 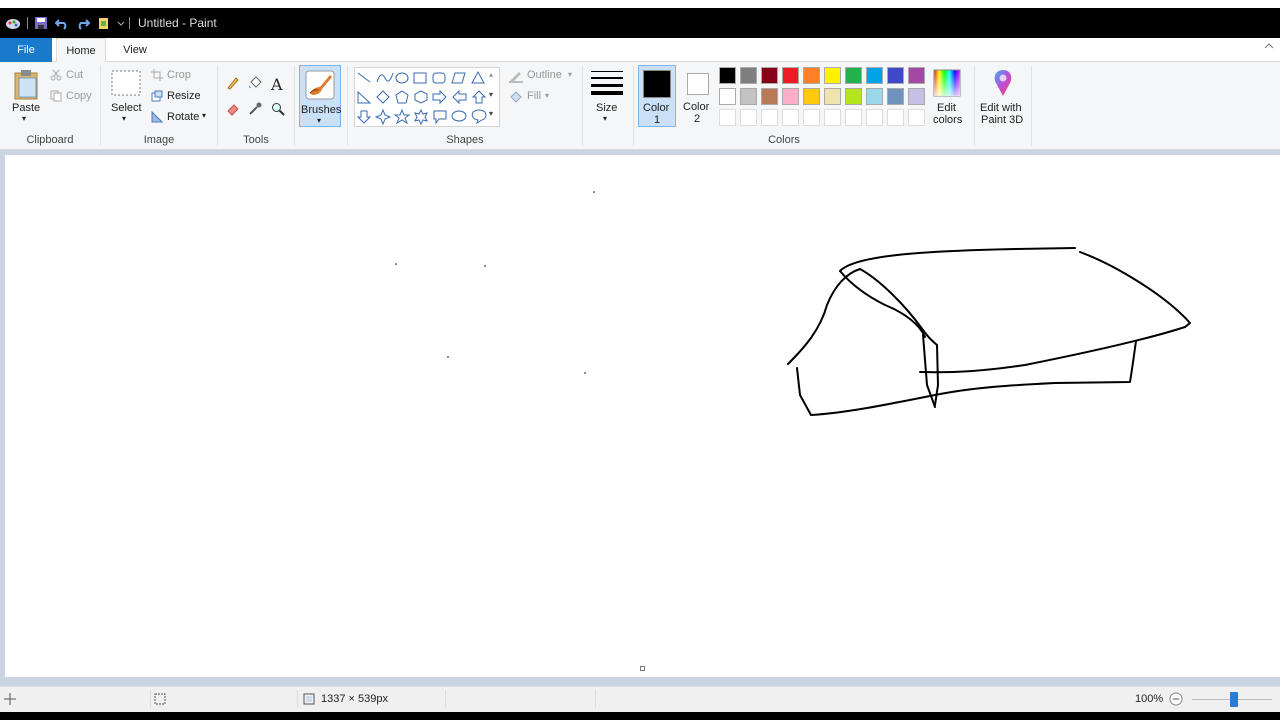 I want to click on select-icon, so click(x=126, y=84).